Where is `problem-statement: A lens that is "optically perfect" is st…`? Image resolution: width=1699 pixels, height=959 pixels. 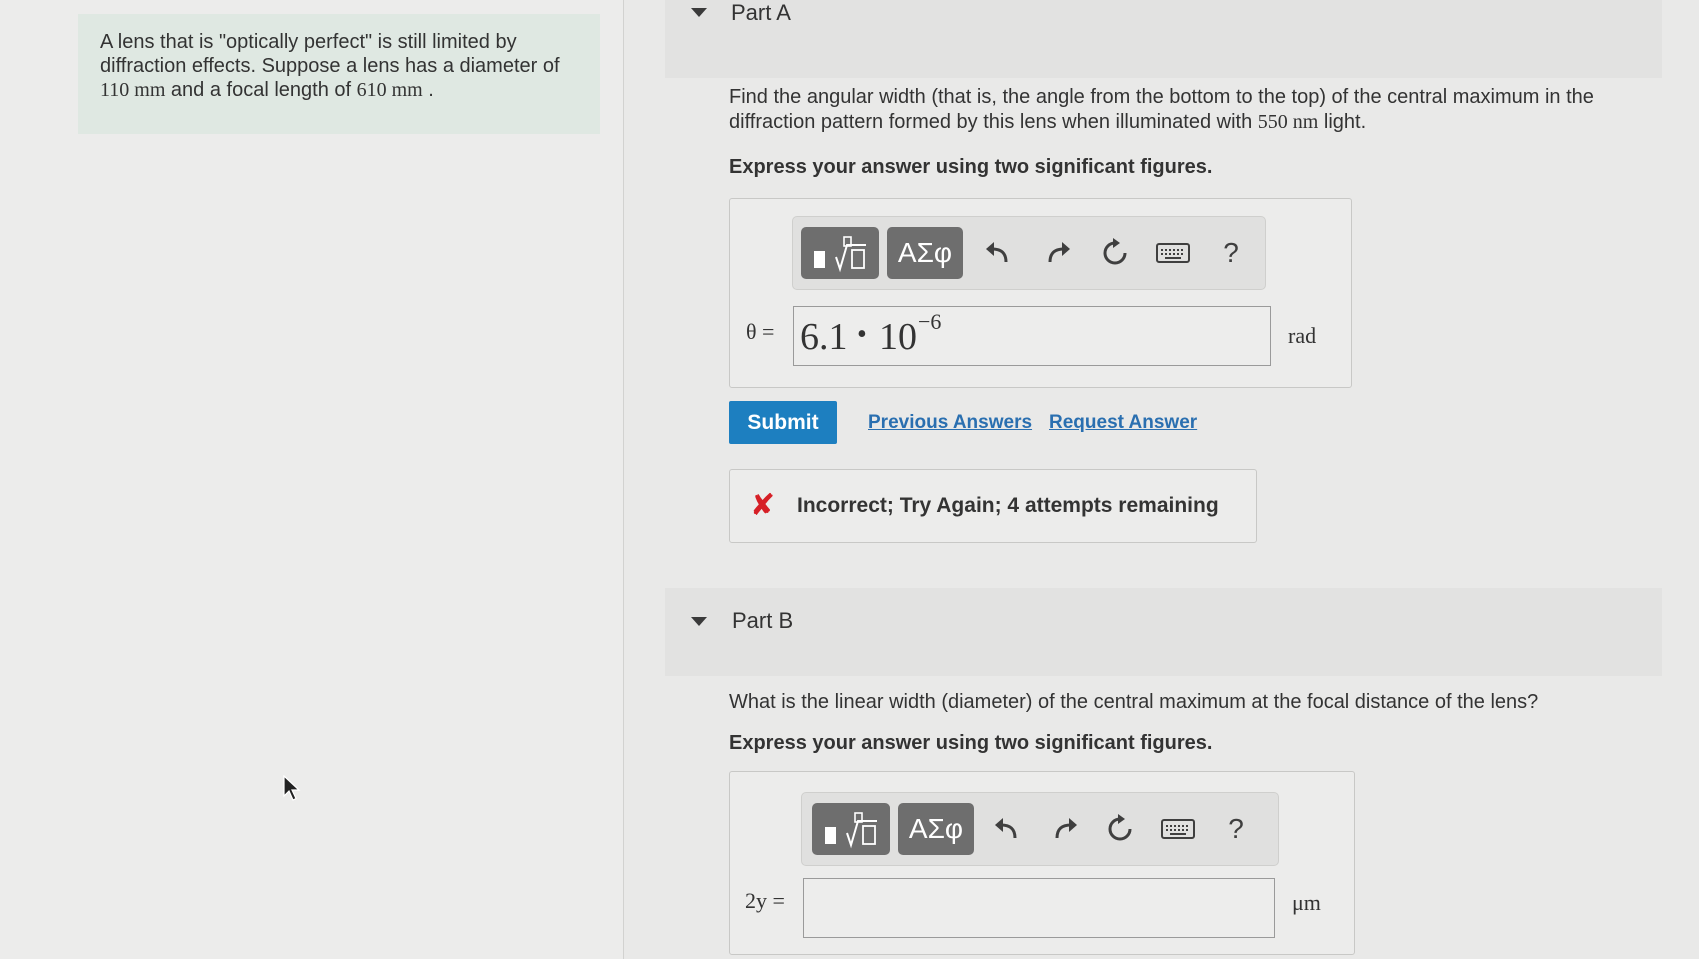
problem-statement: A lens that is "optically perfect" is st… is located at coordinates (339, 74).